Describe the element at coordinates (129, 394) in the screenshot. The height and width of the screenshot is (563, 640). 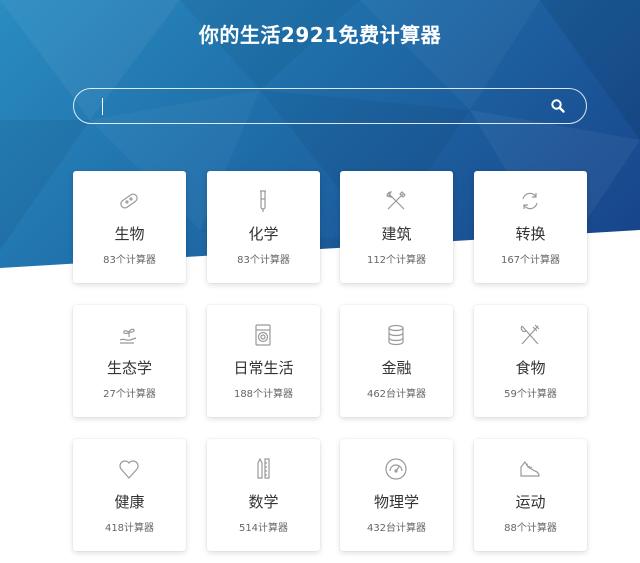
I see `category-count: 27个计算器` at that location.